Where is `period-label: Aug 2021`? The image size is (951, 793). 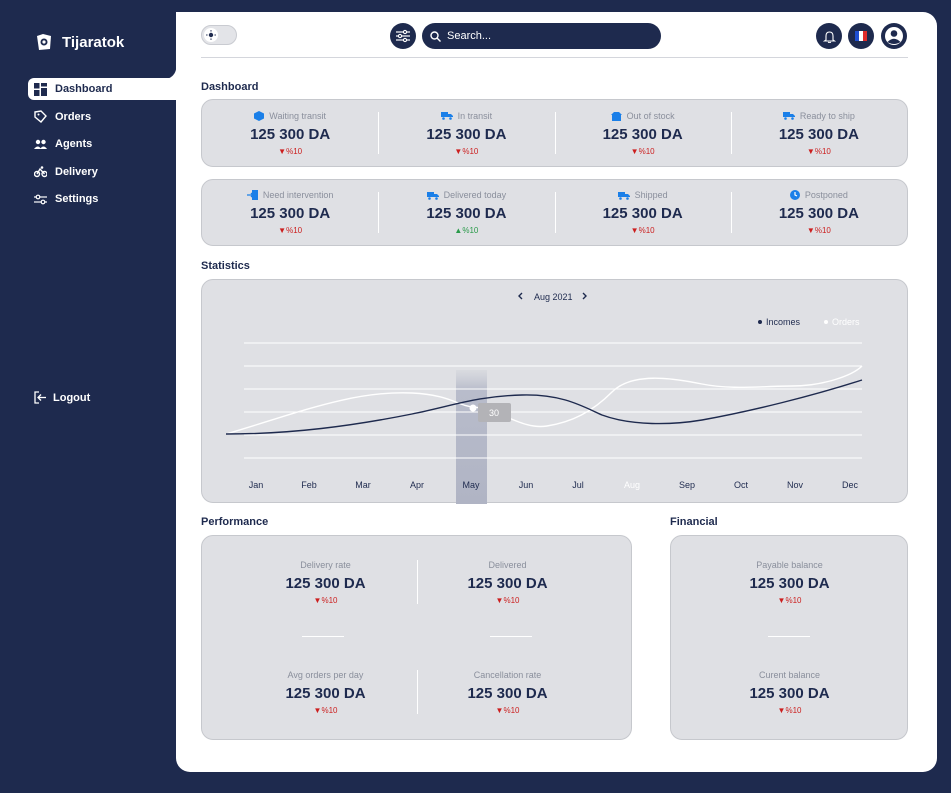 period-label: Aug 2021 is located at coordinates (553, 297).